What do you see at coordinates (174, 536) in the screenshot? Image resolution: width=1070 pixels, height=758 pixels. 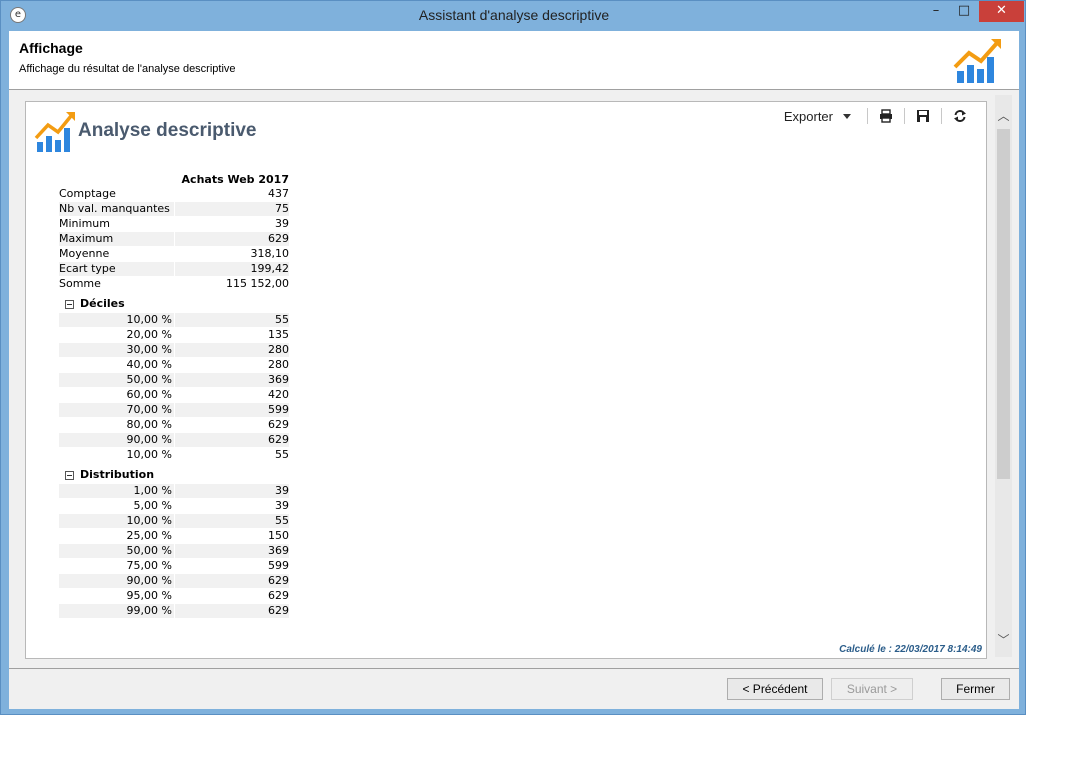 I see `table-row: 25,00 % 150` at bounding box center [174, 536].